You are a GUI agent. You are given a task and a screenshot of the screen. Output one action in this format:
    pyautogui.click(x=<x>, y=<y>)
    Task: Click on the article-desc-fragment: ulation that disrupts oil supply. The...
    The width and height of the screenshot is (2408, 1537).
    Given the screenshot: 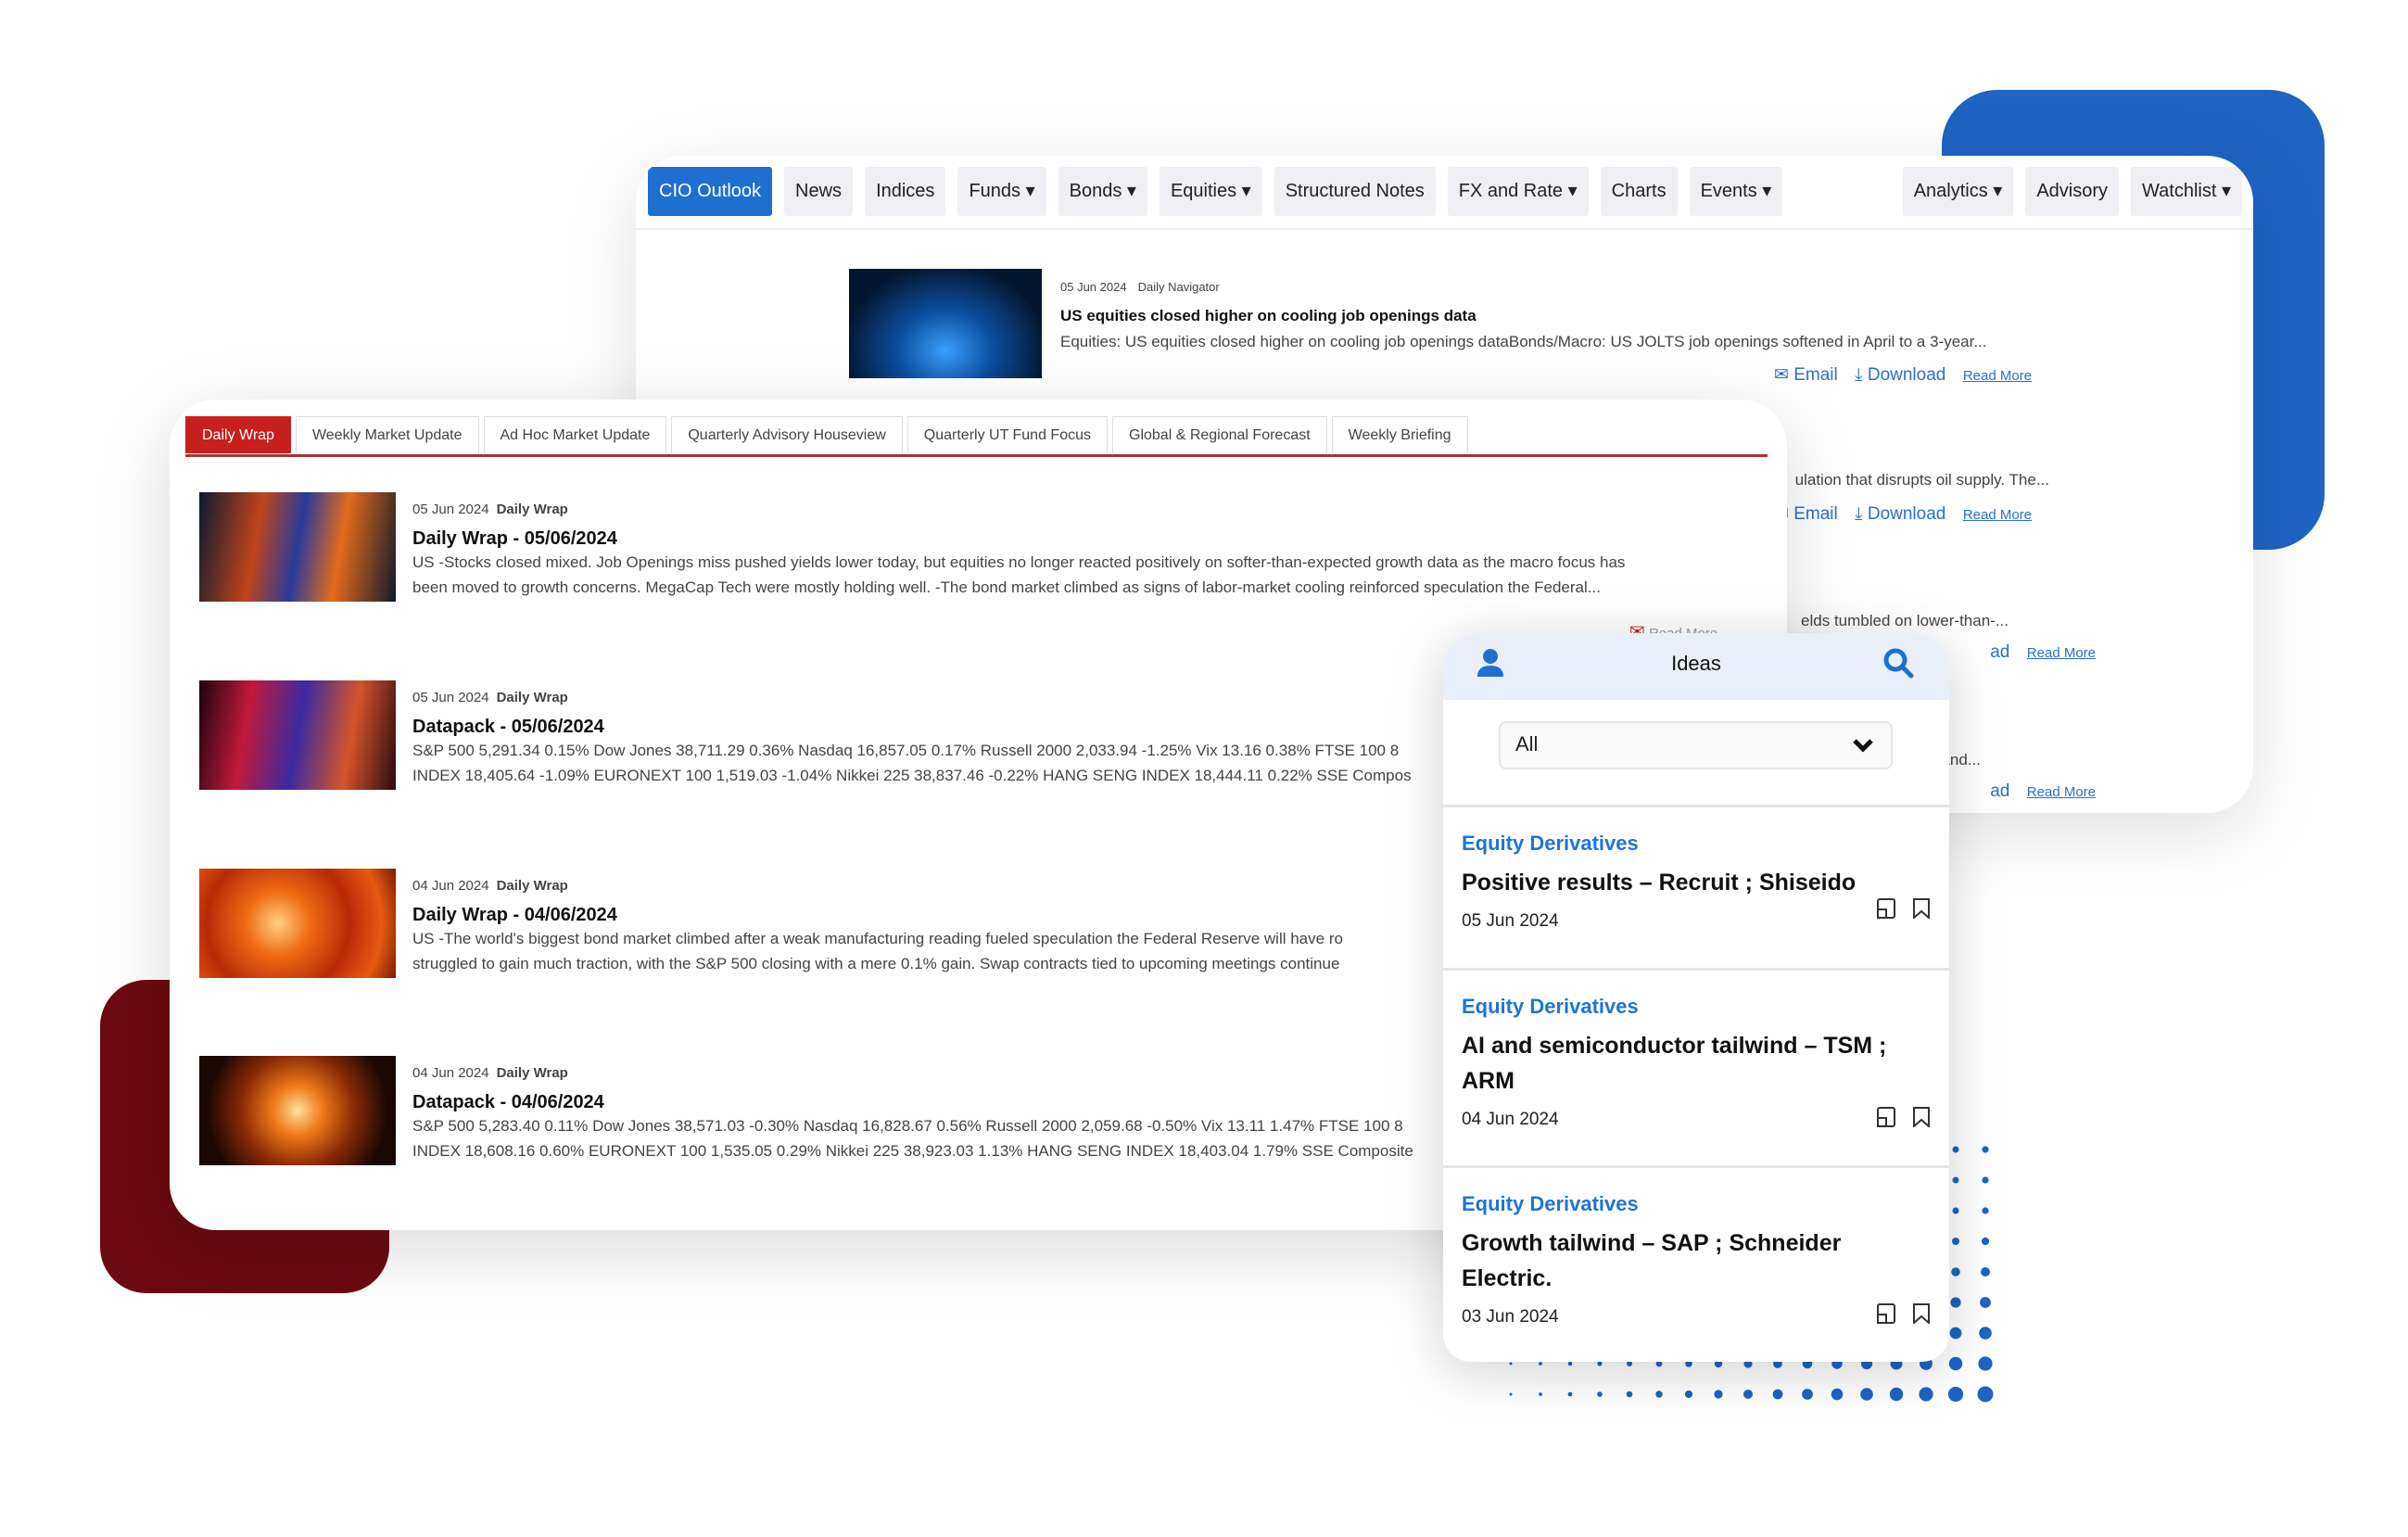 What is the action you would take?
    pyautogui.click(x=1921, y=480)
    